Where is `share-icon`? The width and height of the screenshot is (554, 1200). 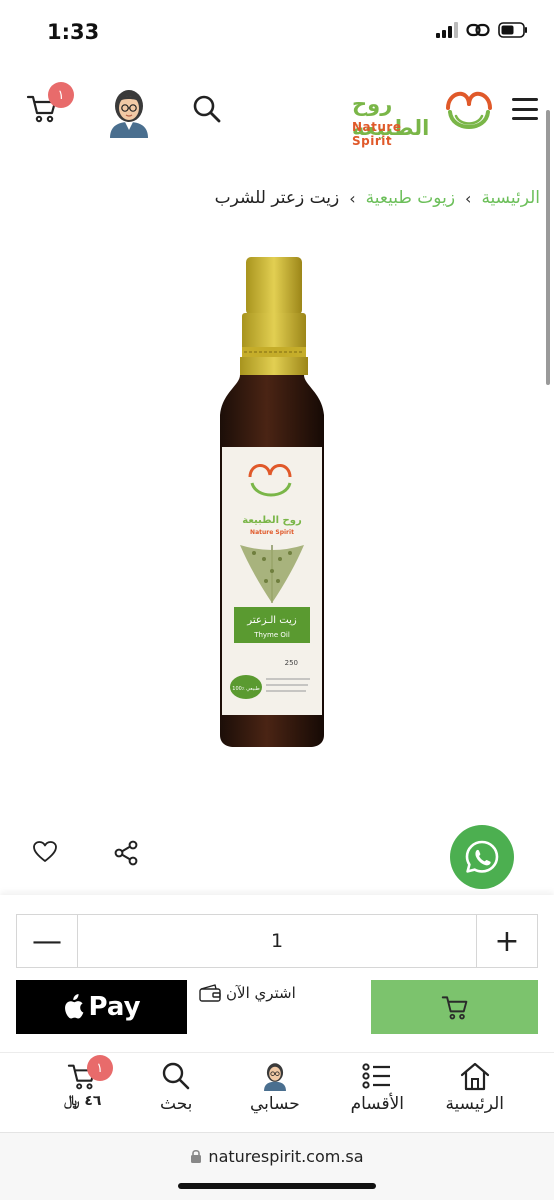 share-icon is located at coordinates (126, 853).